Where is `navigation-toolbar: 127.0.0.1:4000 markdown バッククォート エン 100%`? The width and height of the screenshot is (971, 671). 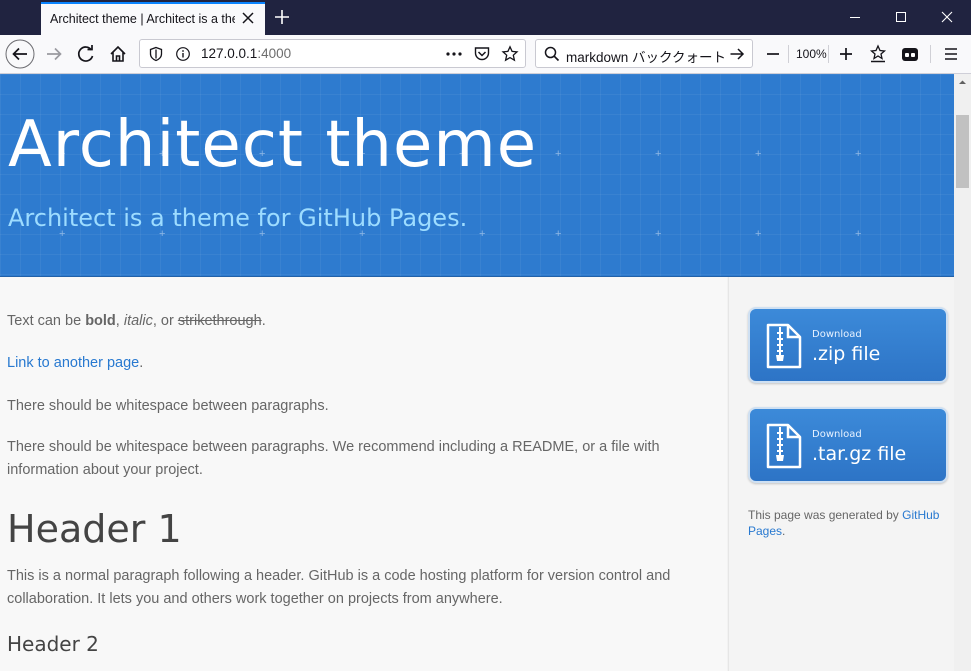
navigation-toolbar: 127.0.0.1:4000 markdown バッククォート エン 100% is located at coordinates (485, 54).